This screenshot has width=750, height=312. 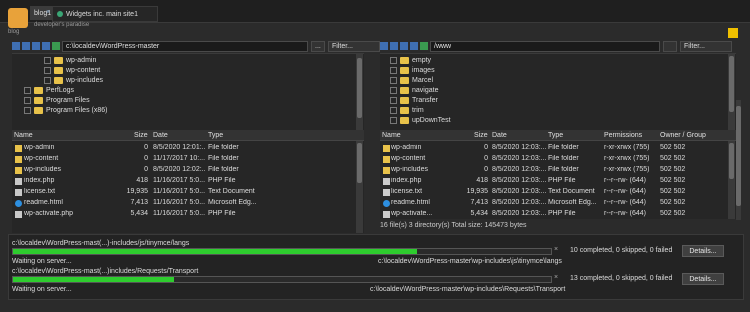 I want to click on tree-item: PerfLogs, so click(x=49, y=90).